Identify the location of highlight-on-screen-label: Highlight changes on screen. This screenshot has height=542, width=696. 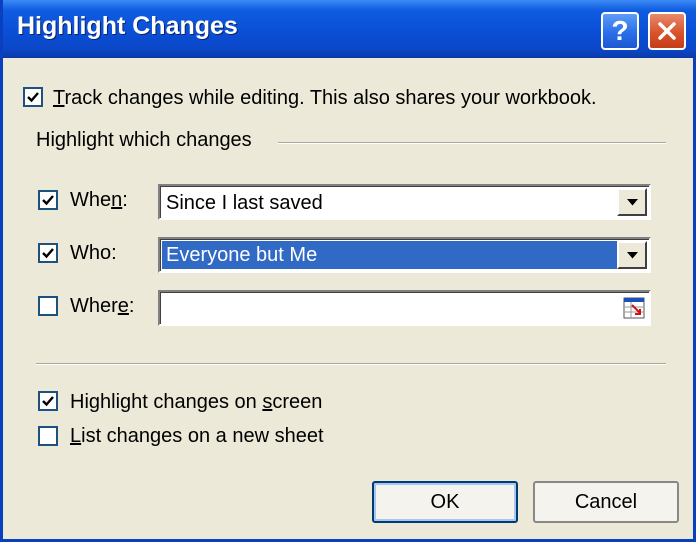
(196, 402).